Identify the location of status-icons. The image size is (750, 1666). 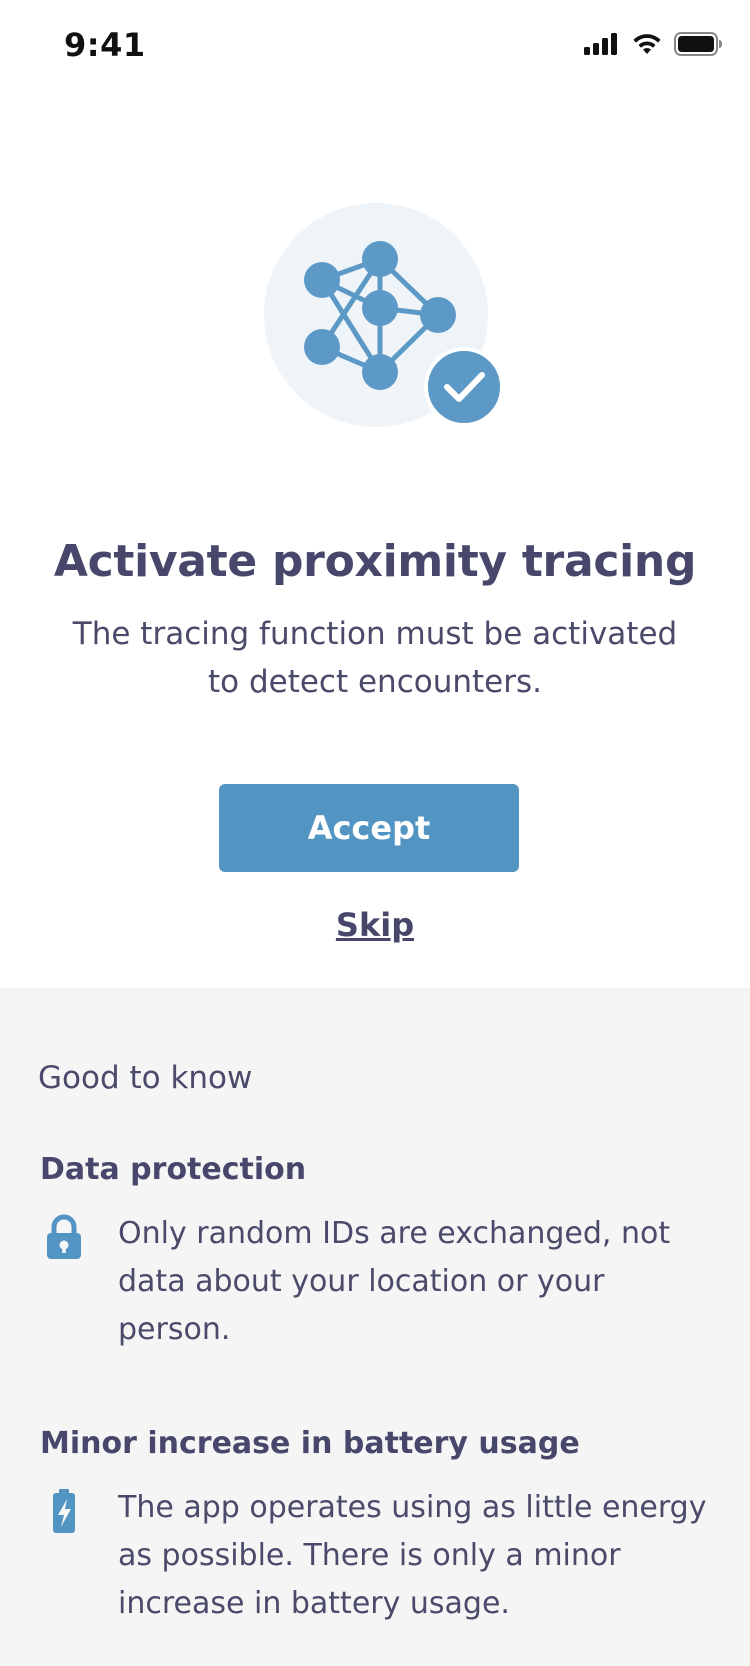
(653, 44).